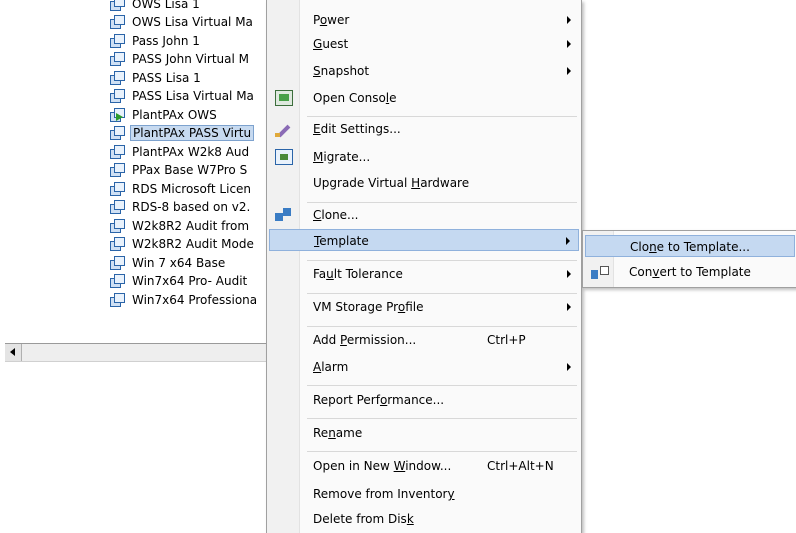 The height and width of the screenshot is (533, 796). Describe the element at coordinates (424, 20) in the screenshot. I see `menu-item-power: Power` at that location.